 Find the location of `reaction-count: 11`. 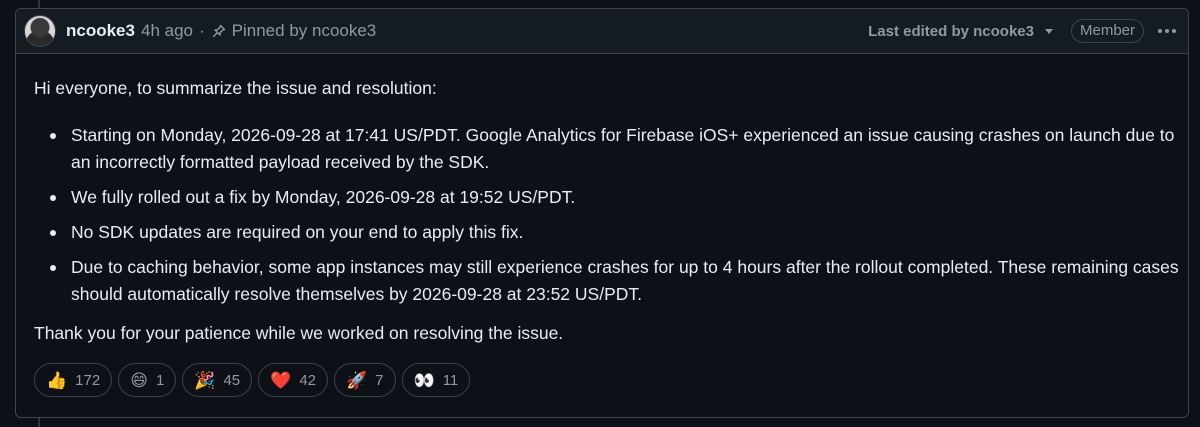

reaction-count: 11 is located at coordinates (450, 380).